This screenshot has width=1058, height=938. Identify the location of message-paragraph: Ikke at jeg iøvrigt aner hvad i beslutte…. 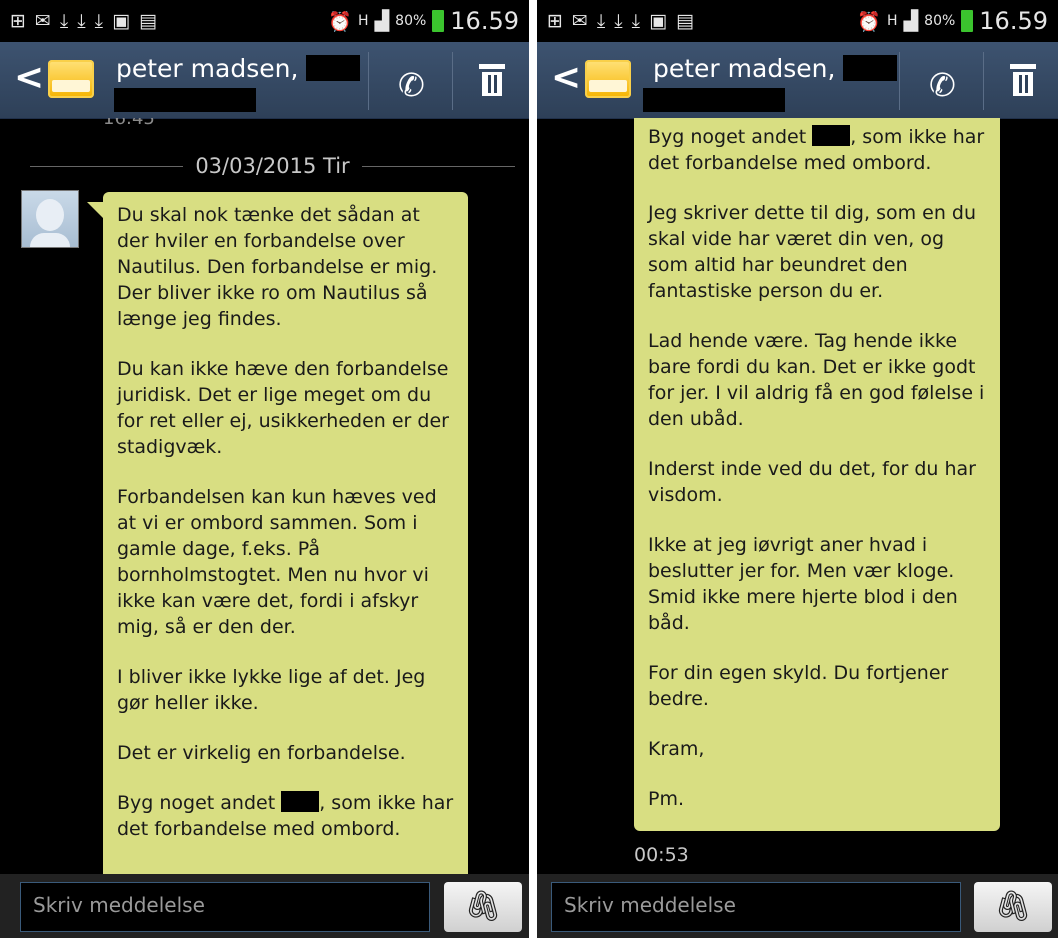
(803, 584).